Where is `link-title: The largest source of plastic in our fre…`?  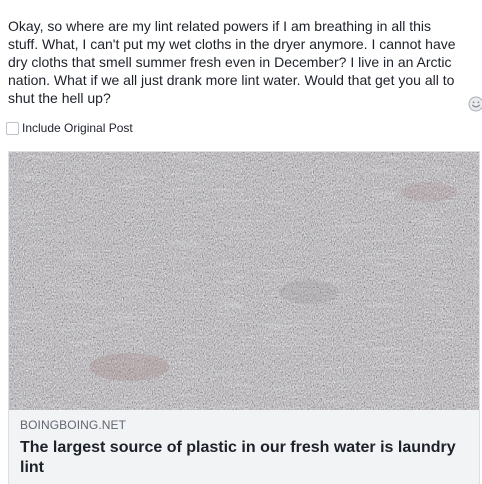 link-title: The largest source of plastic in our fre… is located at coordinates (245, 458).